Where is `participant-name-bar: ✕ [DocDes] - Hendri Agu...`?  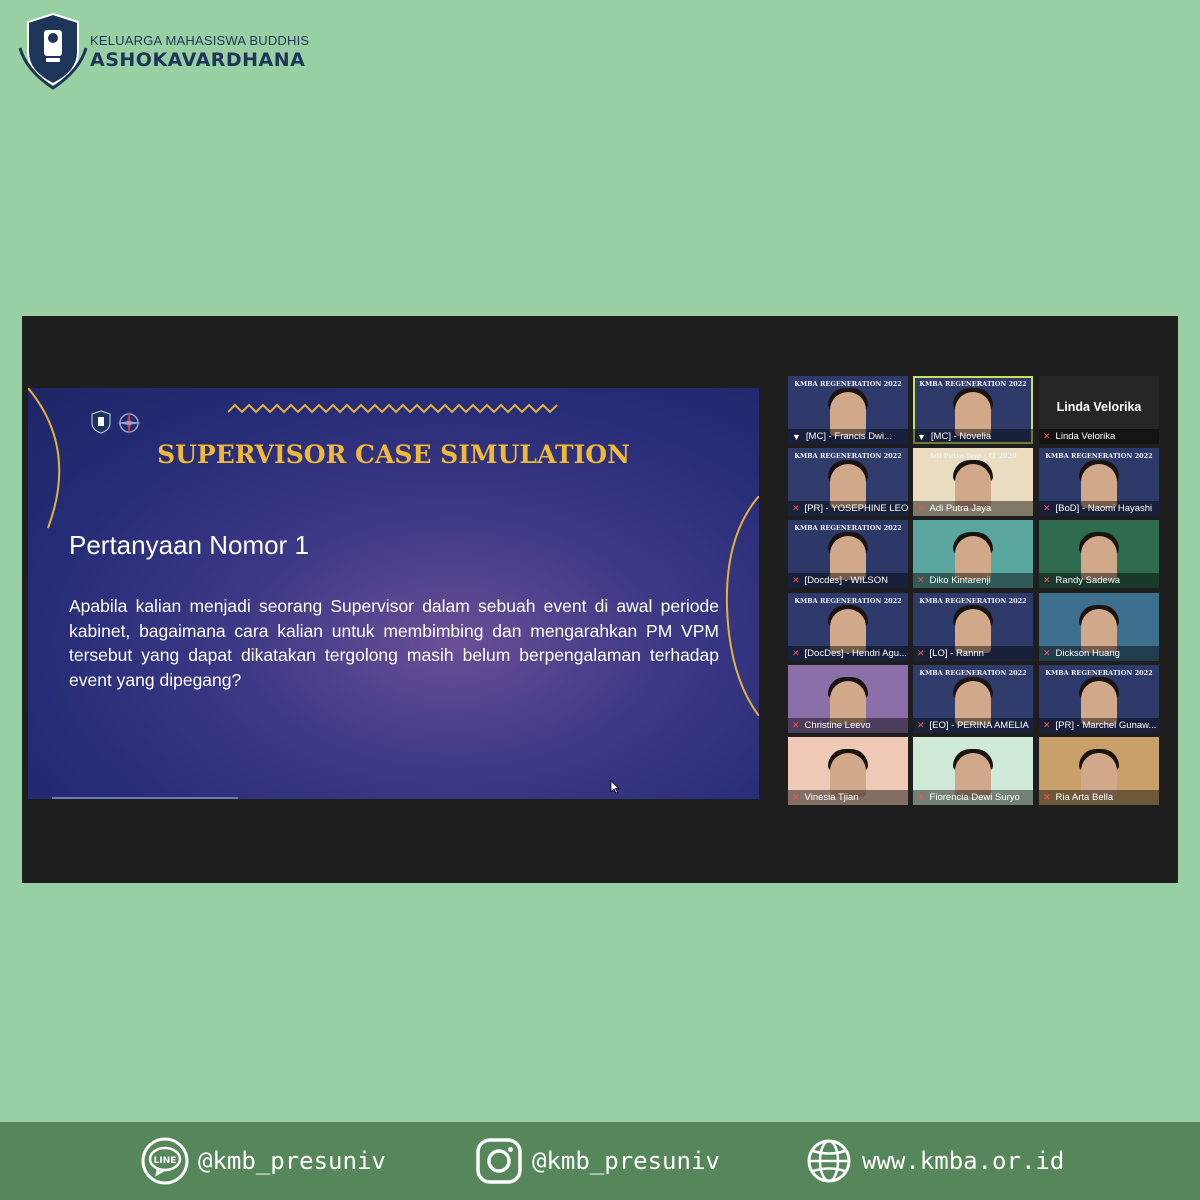
participant-name-bar: ✕ [DocDes] - Hendri Agu... is located at coordinates (848, 653).